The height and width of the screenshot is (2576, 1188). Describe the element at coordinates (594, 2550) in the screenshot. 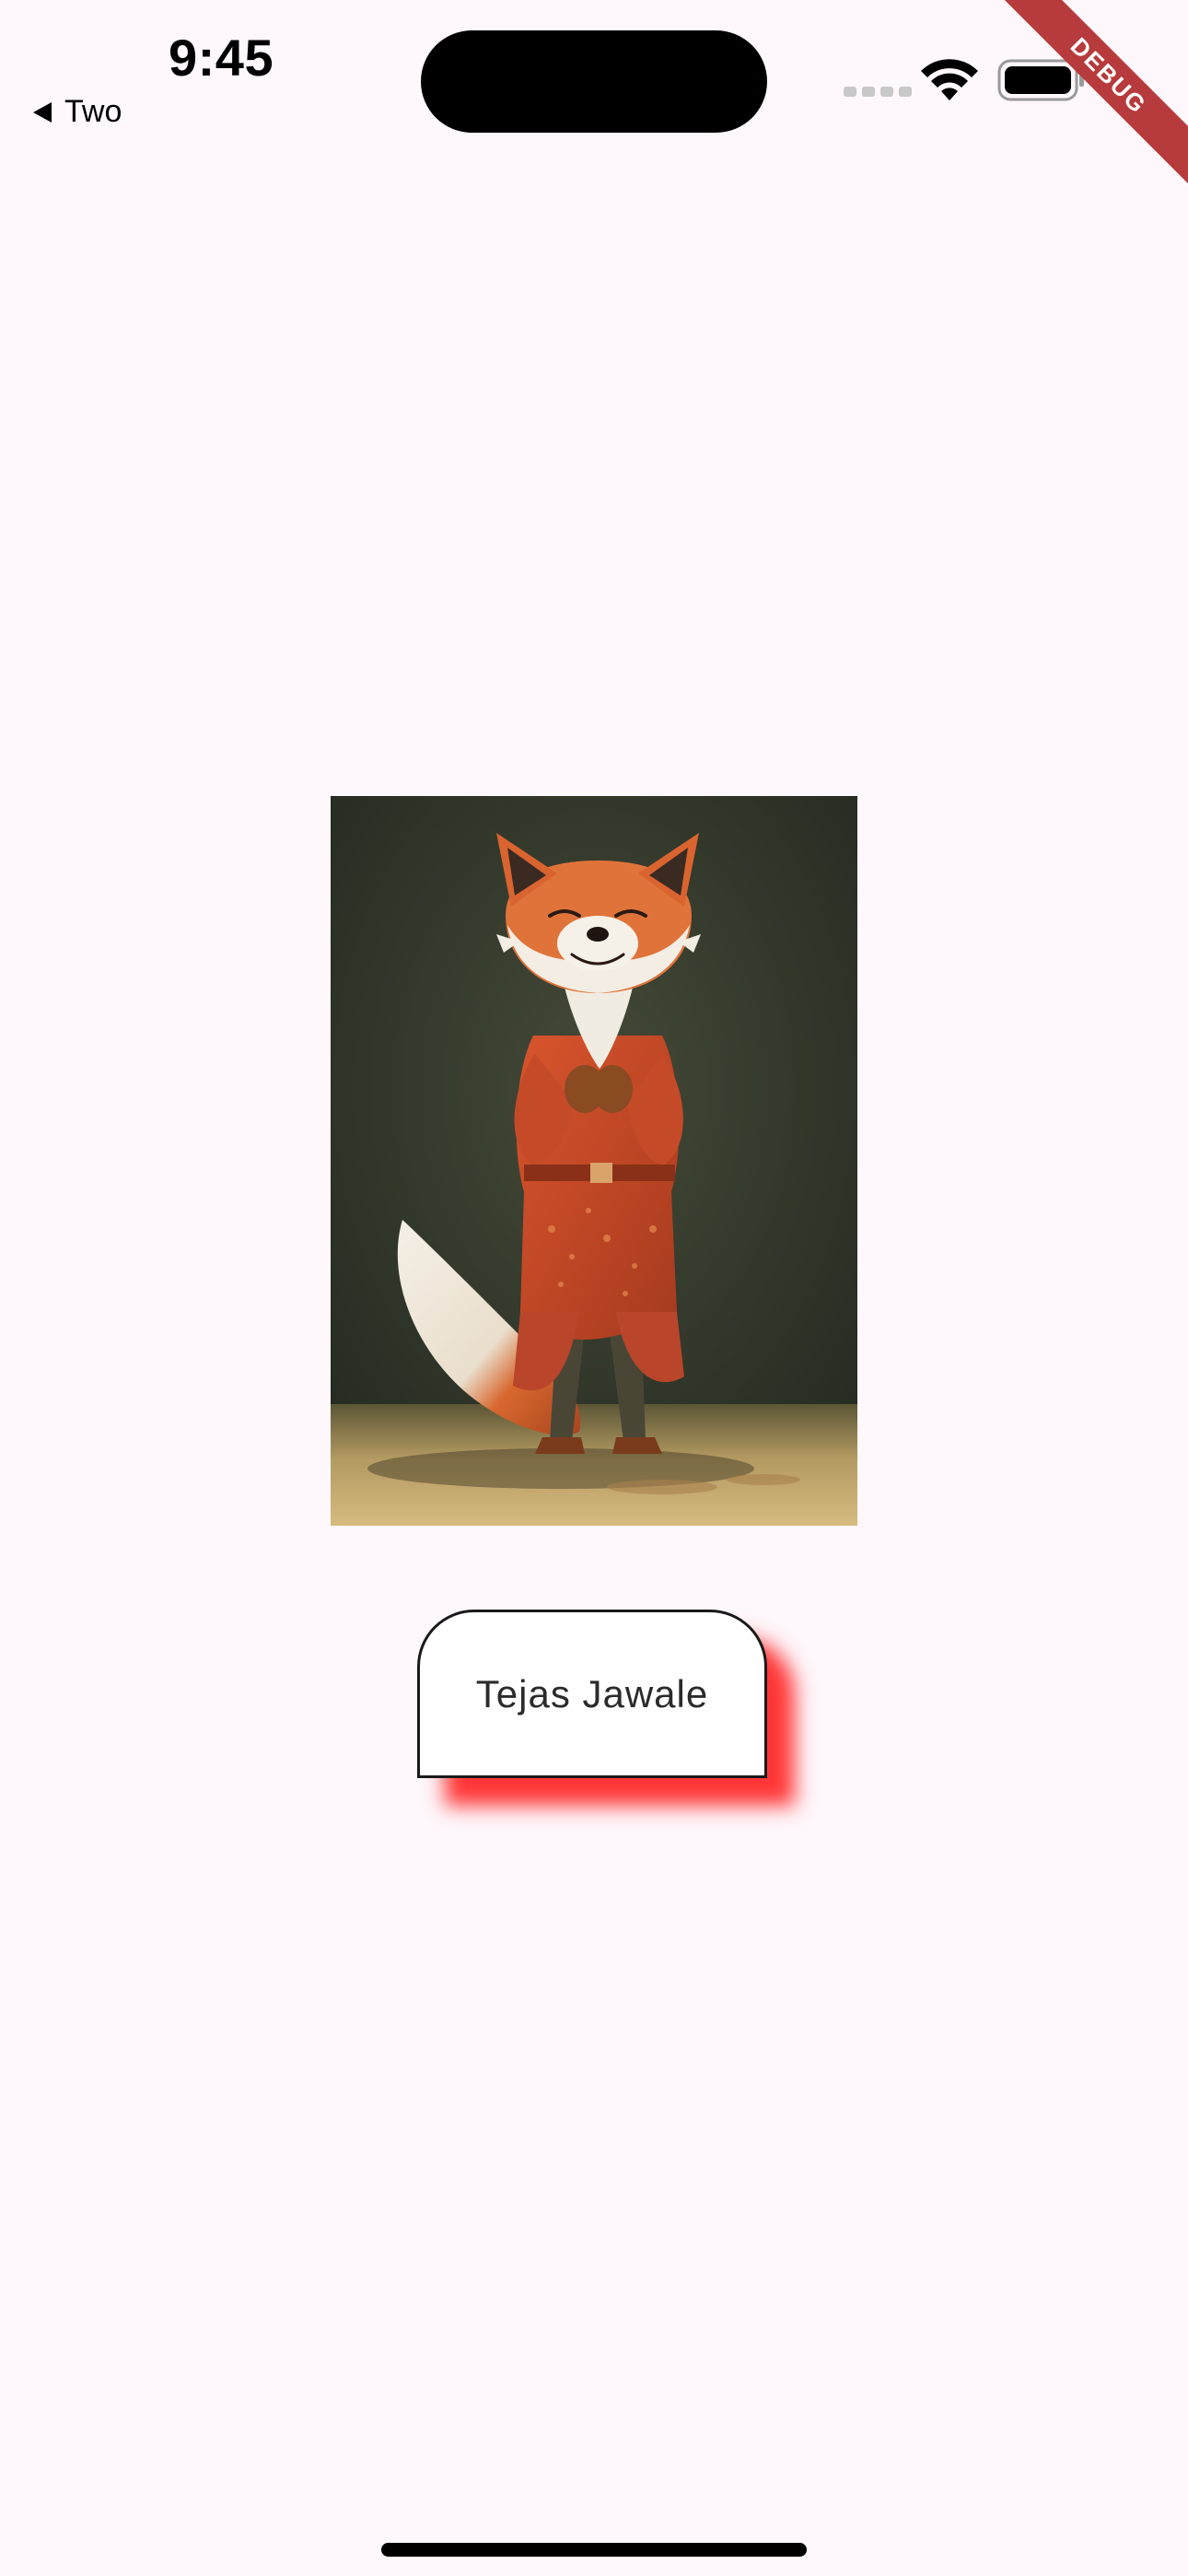

I see `home-indicator` at that location.